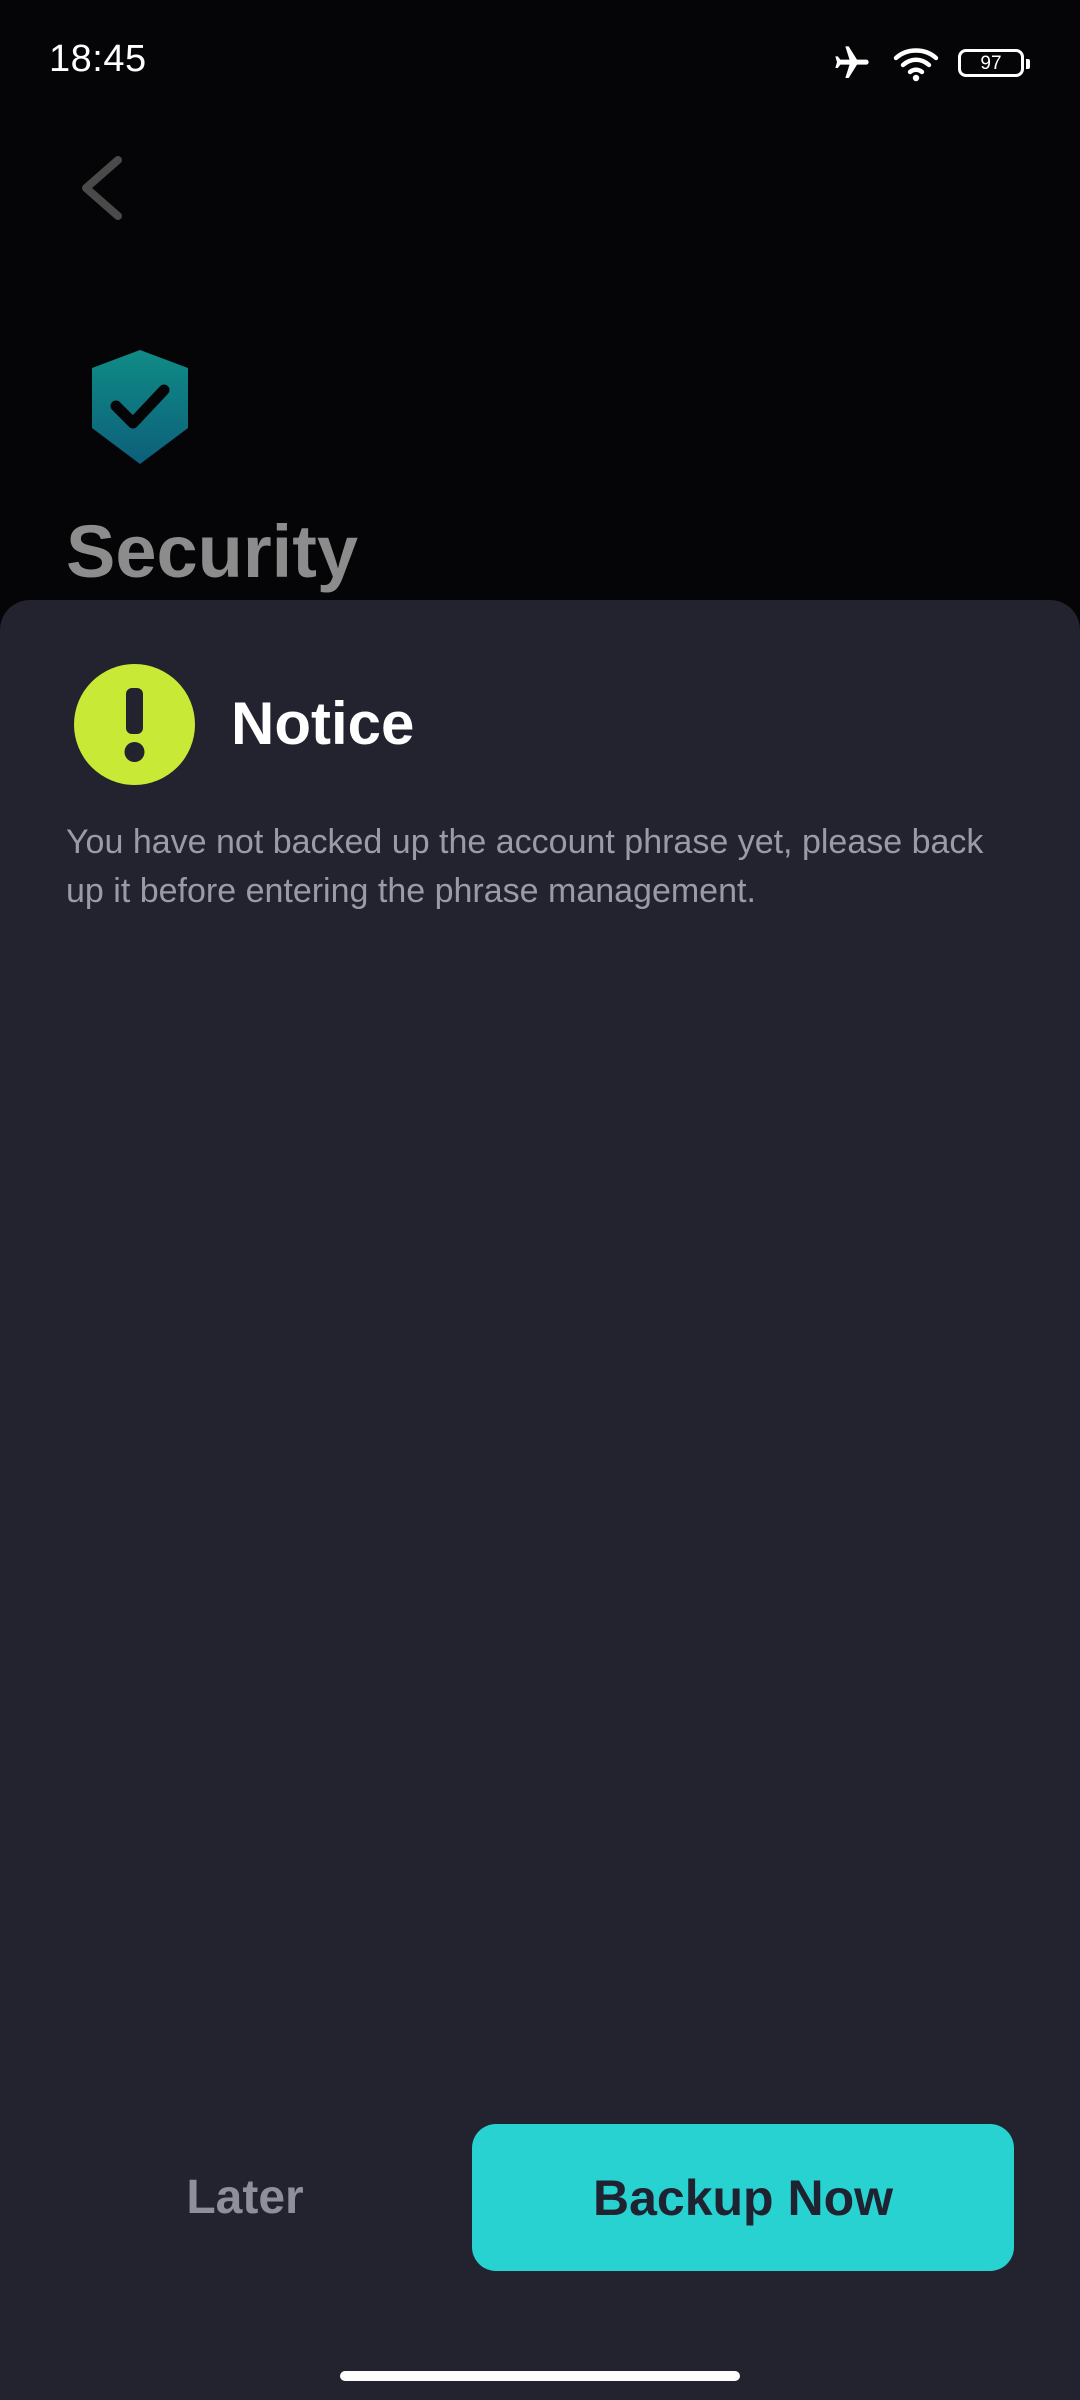  Describe the element at coordinates (134, 724) in the screenshot. I see `exclamation-icon` at that location.